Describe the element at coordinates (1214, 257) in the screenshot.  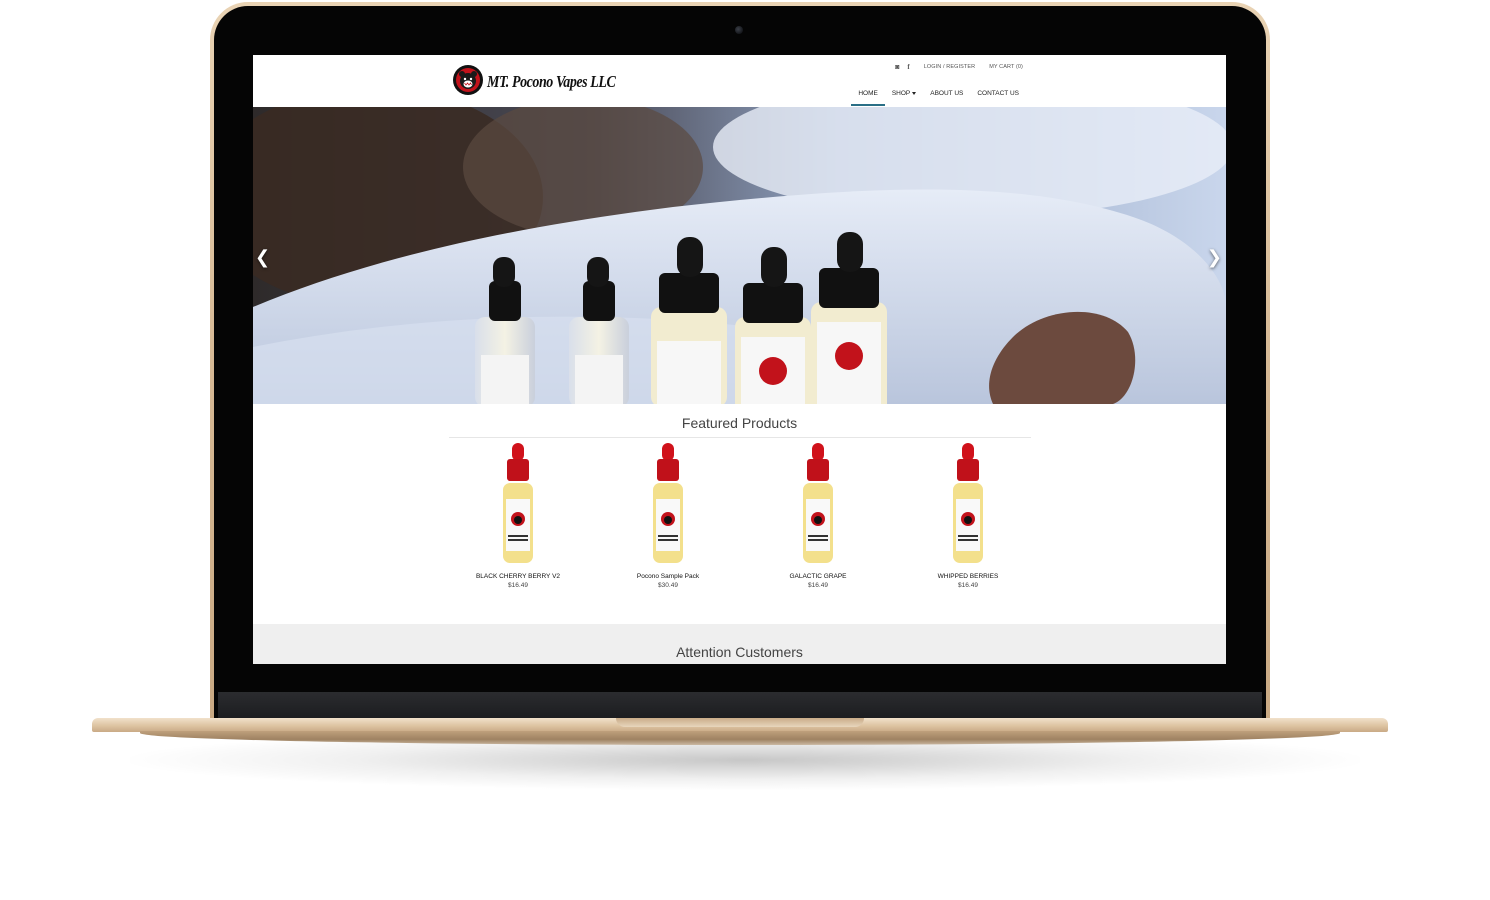
I see `carousel-next-icon: ❯` at that location.